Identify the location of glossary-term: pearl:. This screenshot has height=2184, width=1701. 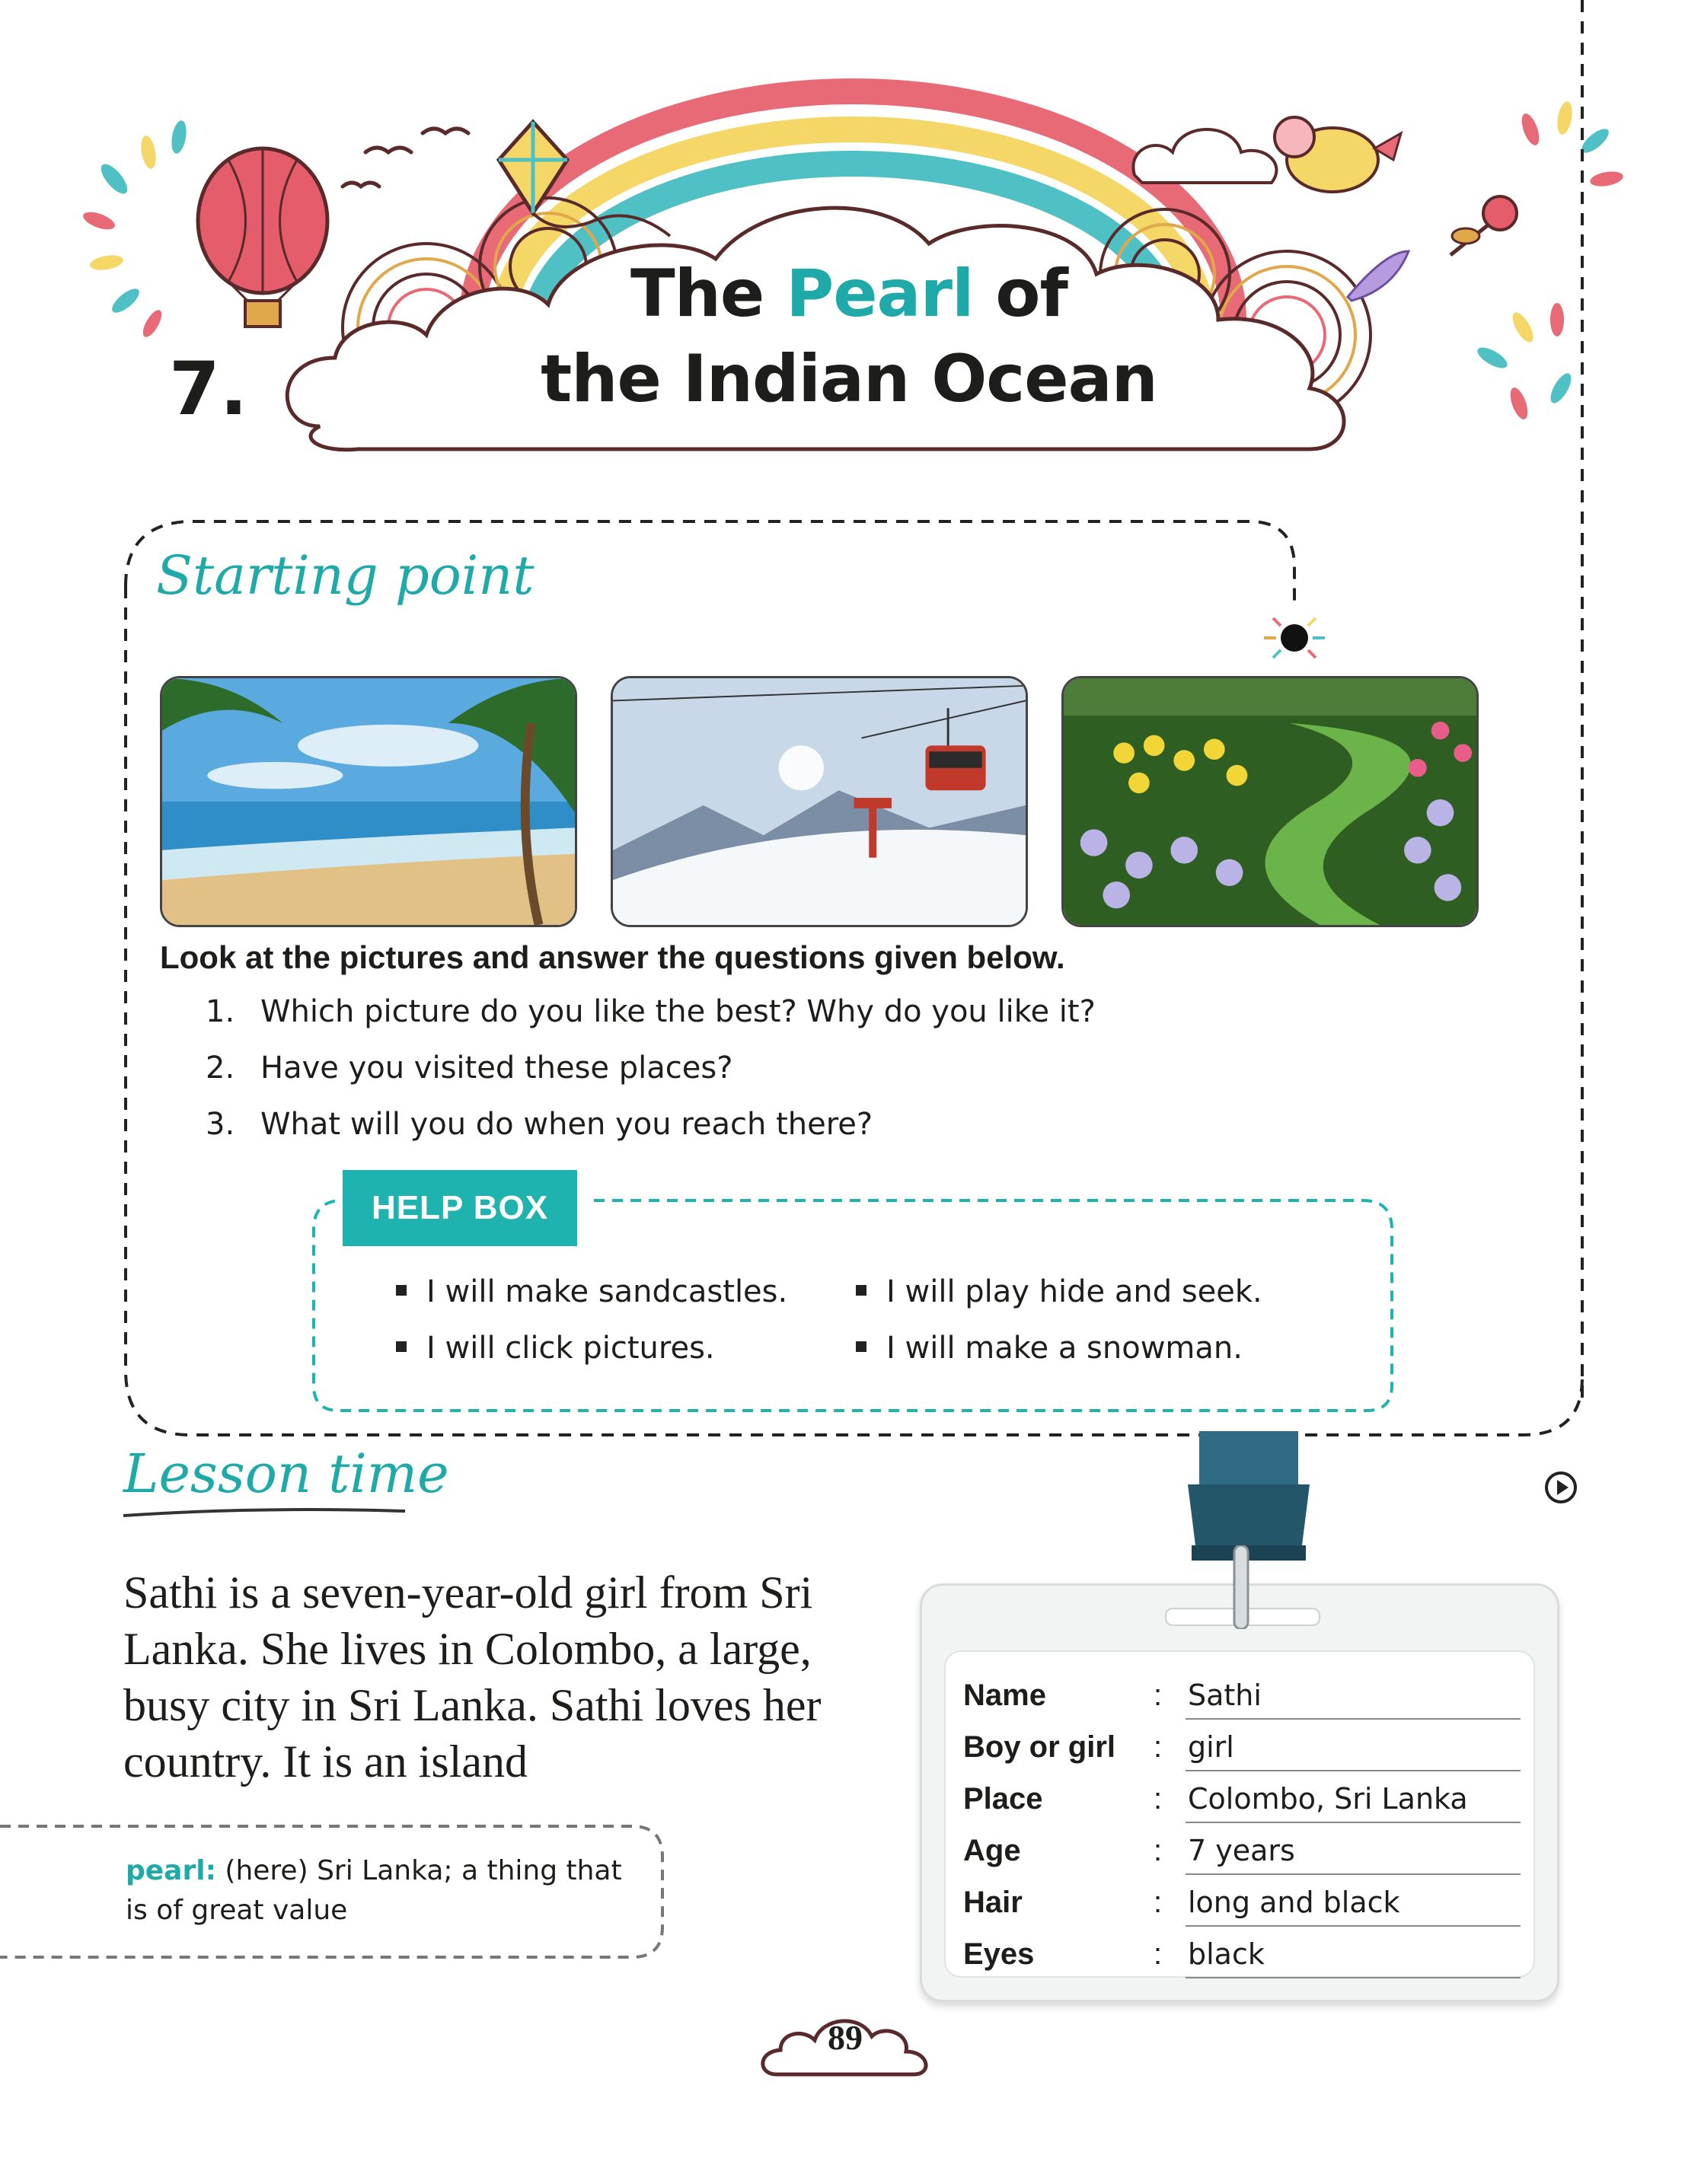
(171, 1870).